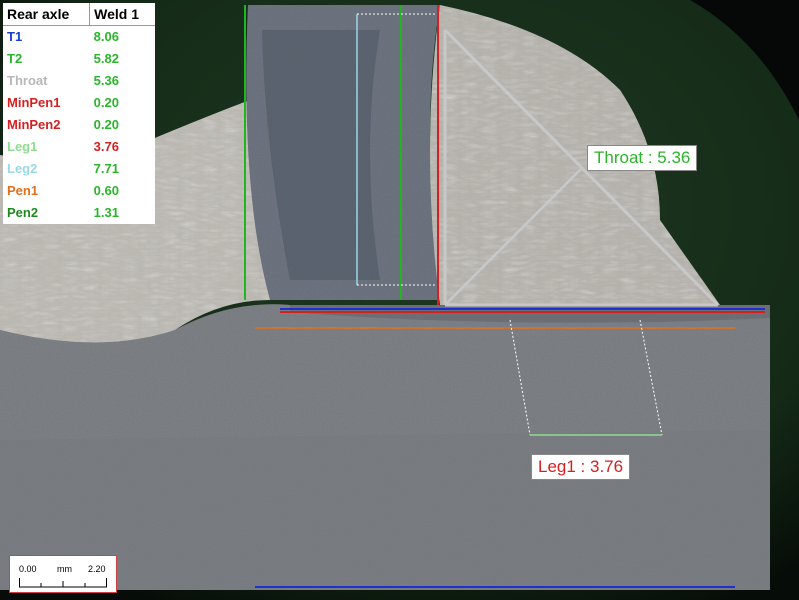 The width and height of the screenshot is (799, 600). I want to click on scale-max-label: 2.20, so click(97, 569).